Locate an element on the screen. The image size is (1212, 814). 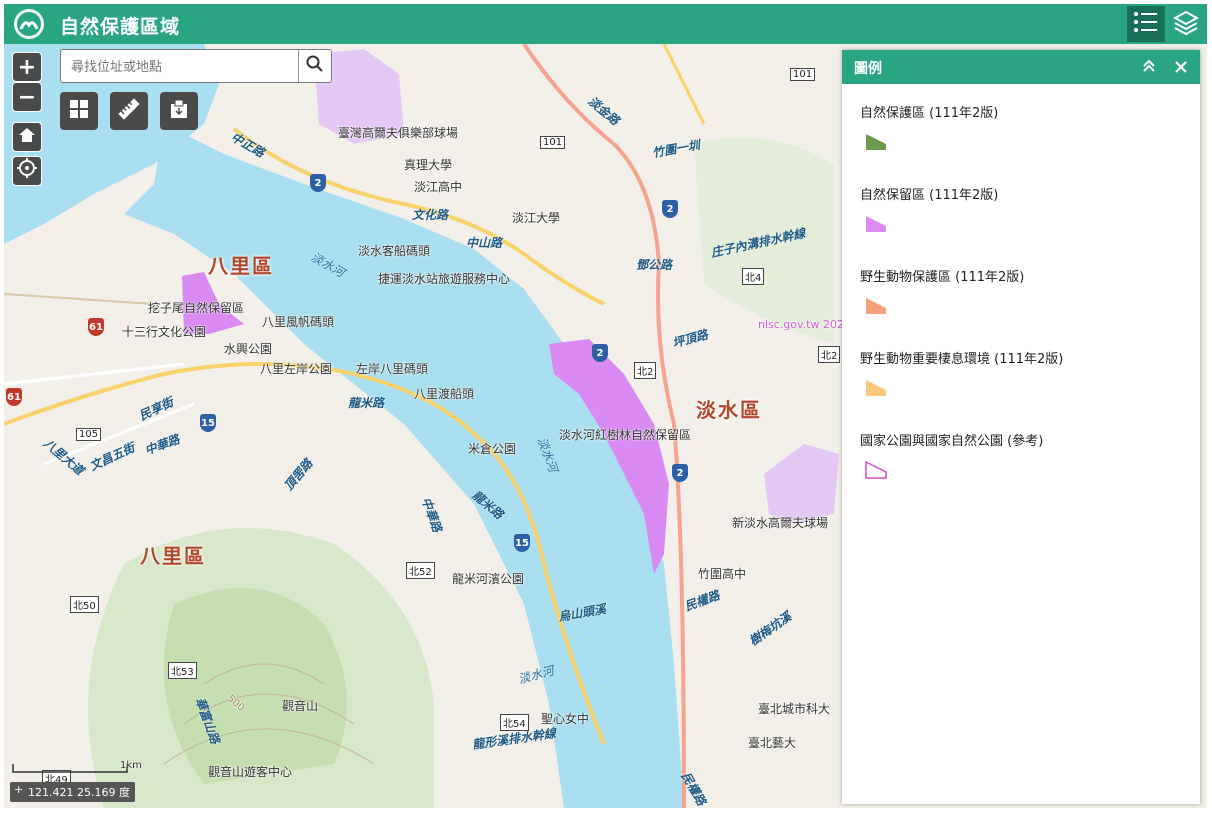
basemap-grid-button is located at coordinates (79, 111).